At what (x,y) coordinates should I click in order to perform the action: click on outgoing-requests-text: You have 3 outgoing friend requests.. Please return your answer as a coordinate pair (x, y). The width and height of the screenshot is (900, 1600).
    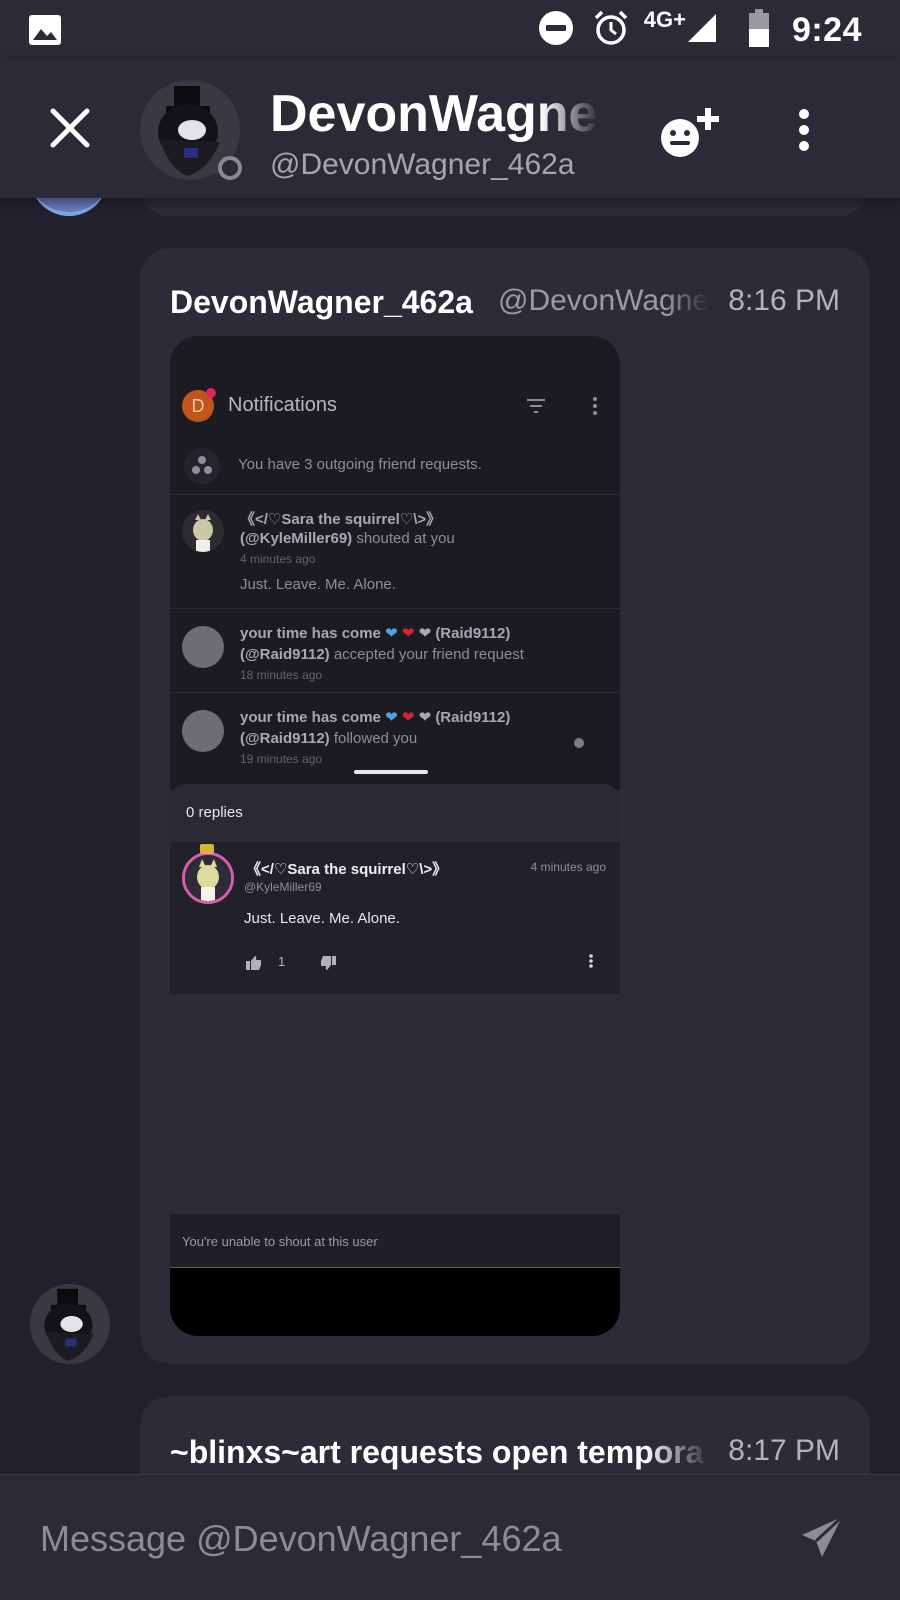
    Looking at the image, I should click on (360, 464).